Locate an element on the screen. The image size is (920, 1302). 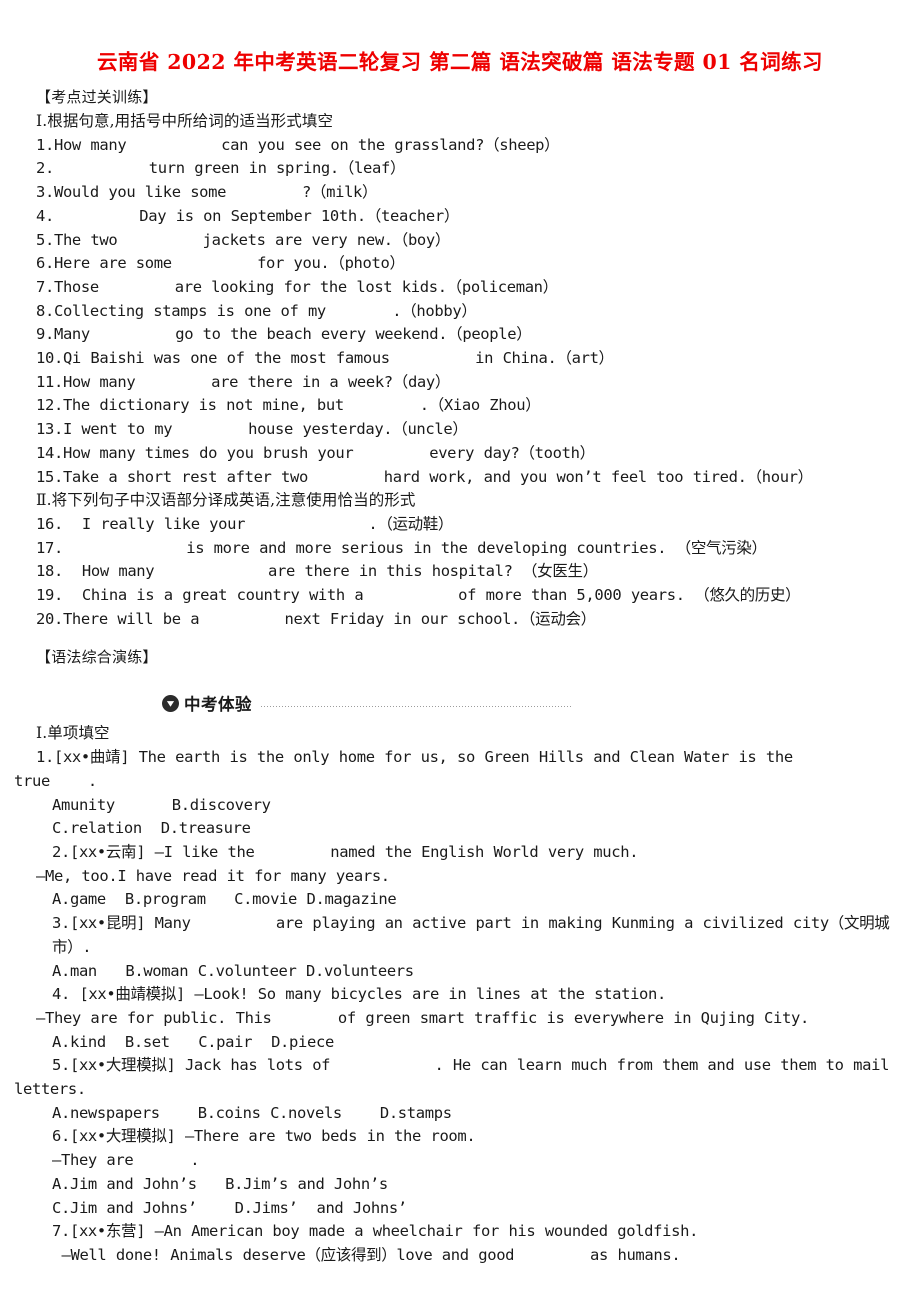
fill-item-11: 11.How many are there in a week?（day） is located at coordinates (243, 381).